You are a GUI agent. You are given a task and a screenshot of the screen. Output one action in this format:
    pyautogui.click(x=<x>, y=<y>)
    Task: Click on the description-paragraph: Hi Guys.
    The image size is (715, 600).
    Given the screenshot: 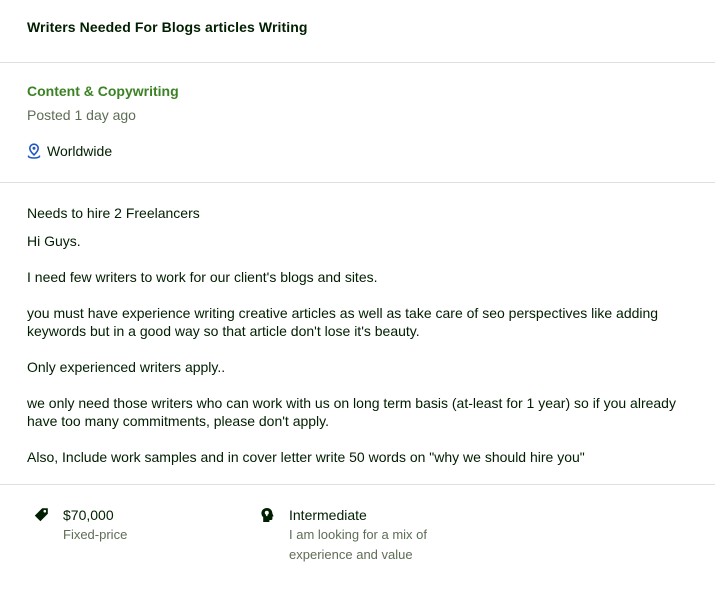 What is the action you would take?
    pyautogui.click(x=54, y=241)
    